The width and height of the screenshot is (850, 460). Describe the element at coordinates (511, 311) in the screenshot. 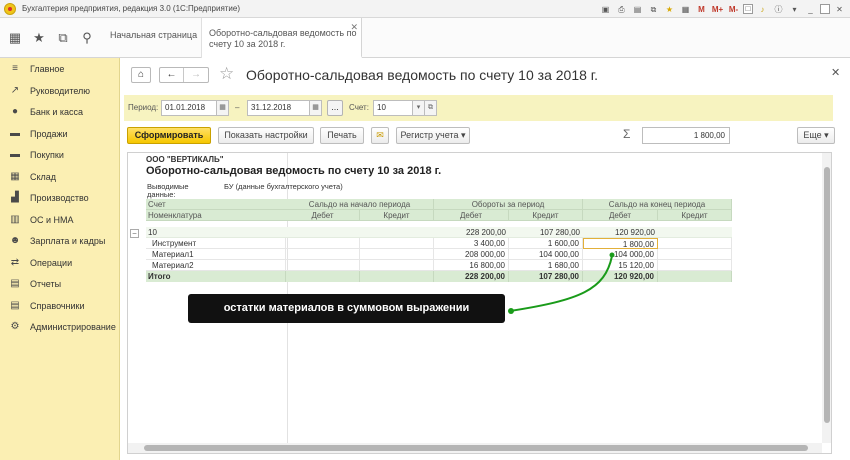

I see `annotation-arrow-start` at that location.